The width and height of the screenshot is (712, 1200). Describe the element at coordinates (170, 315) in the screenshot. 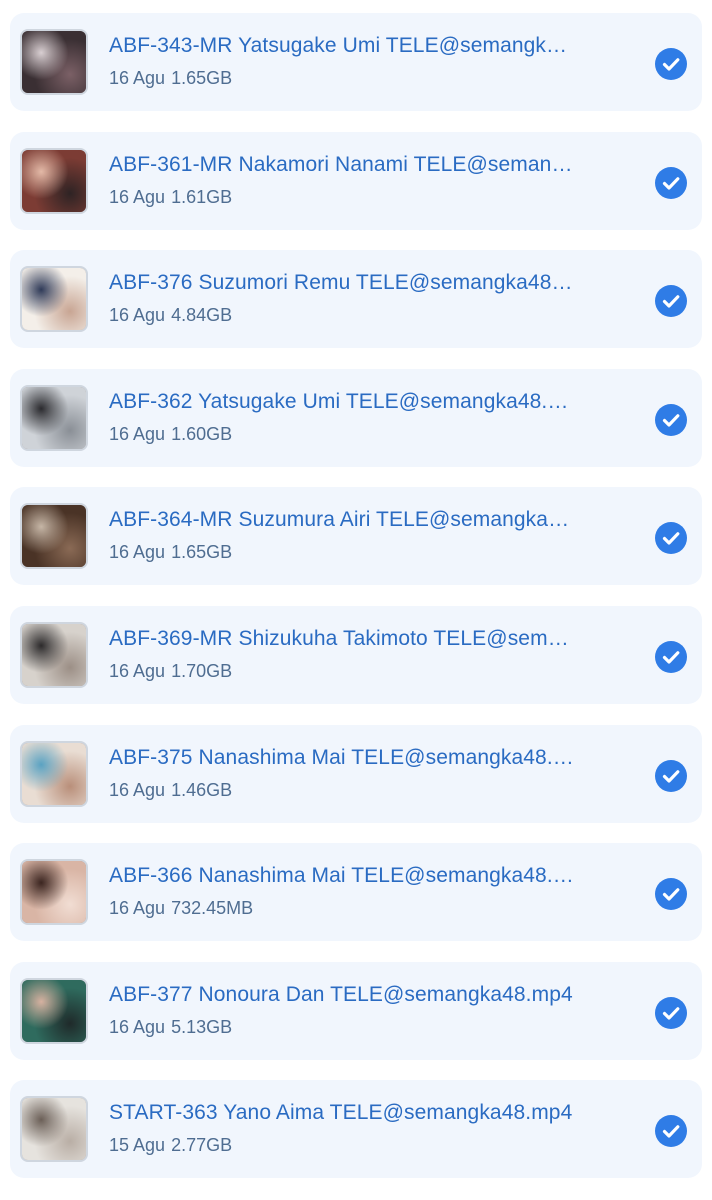

I see `file-meta: 16 Agu 4.84GB` at that location.